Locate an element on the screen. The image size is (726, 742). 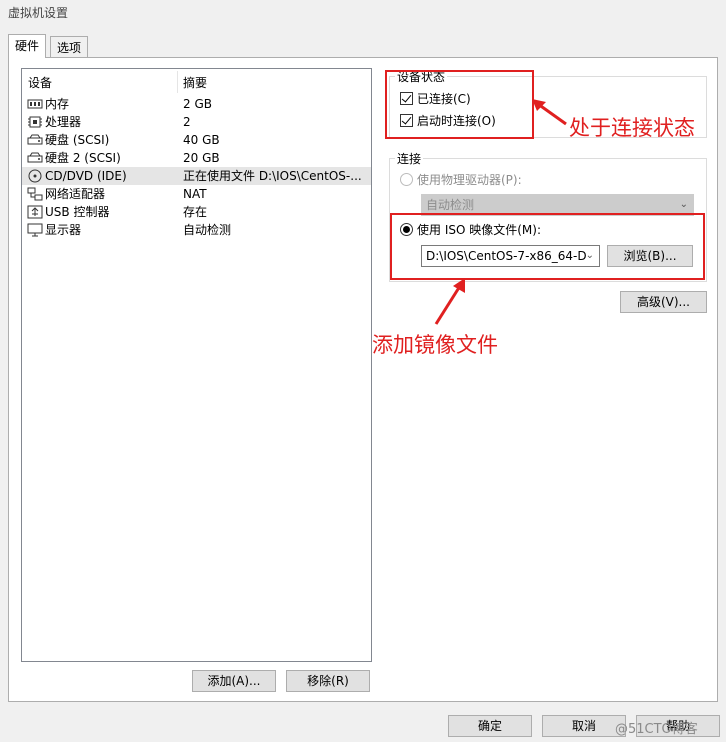
annotation-box-status is located at coordinates (459, 104).